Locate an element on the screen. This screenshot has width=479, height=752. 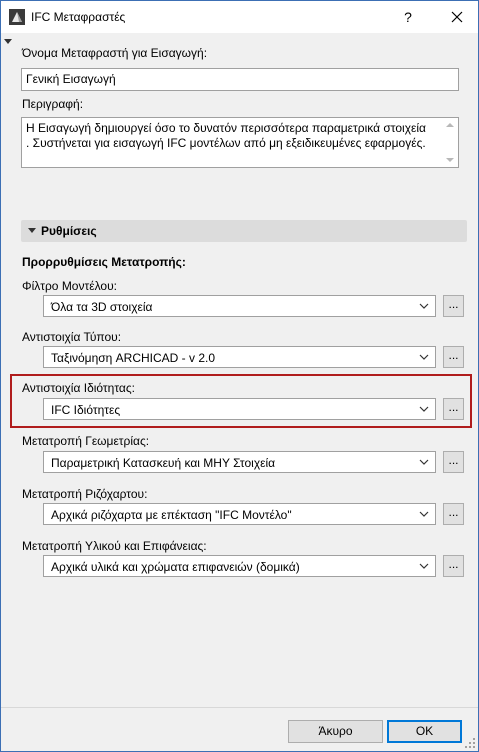
expand-triangle-icon is located at coordinates (32, 230).